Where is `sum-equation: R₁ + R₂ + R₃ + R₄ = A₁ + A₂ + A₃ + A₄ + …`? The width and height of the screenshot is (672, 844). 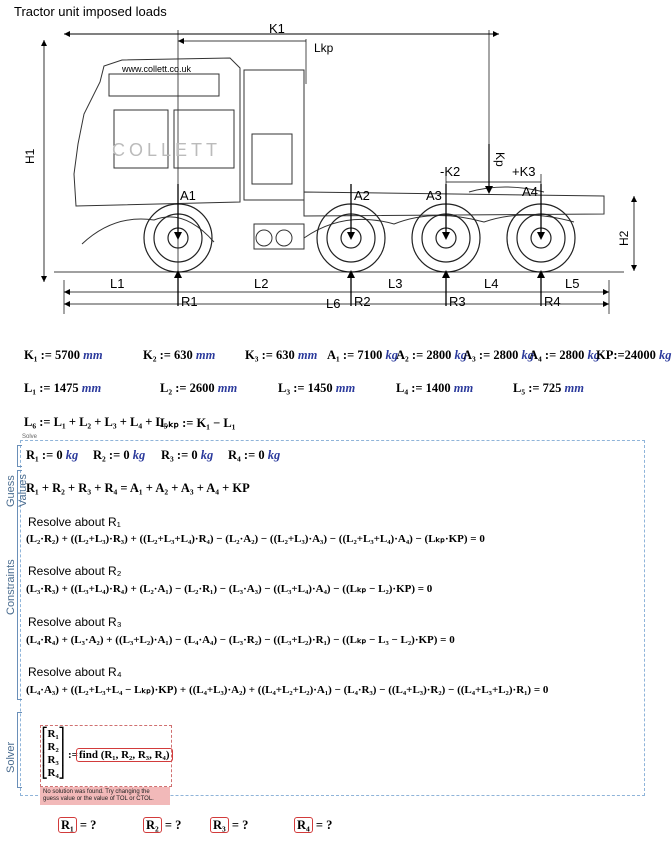
sum-equation: R₁ + R₂ + R₃ + R₄ = A₁ + A₂ + A₃ + A₄ + … is located at coordinates (138, 488).